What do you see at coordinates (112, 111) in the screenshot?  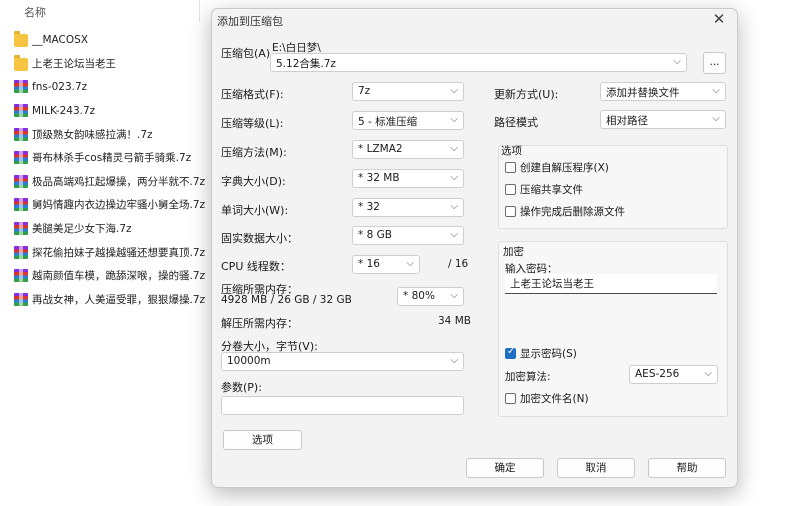 I see `file-row: MILK-243.7z` at bounding box center [112, 111].